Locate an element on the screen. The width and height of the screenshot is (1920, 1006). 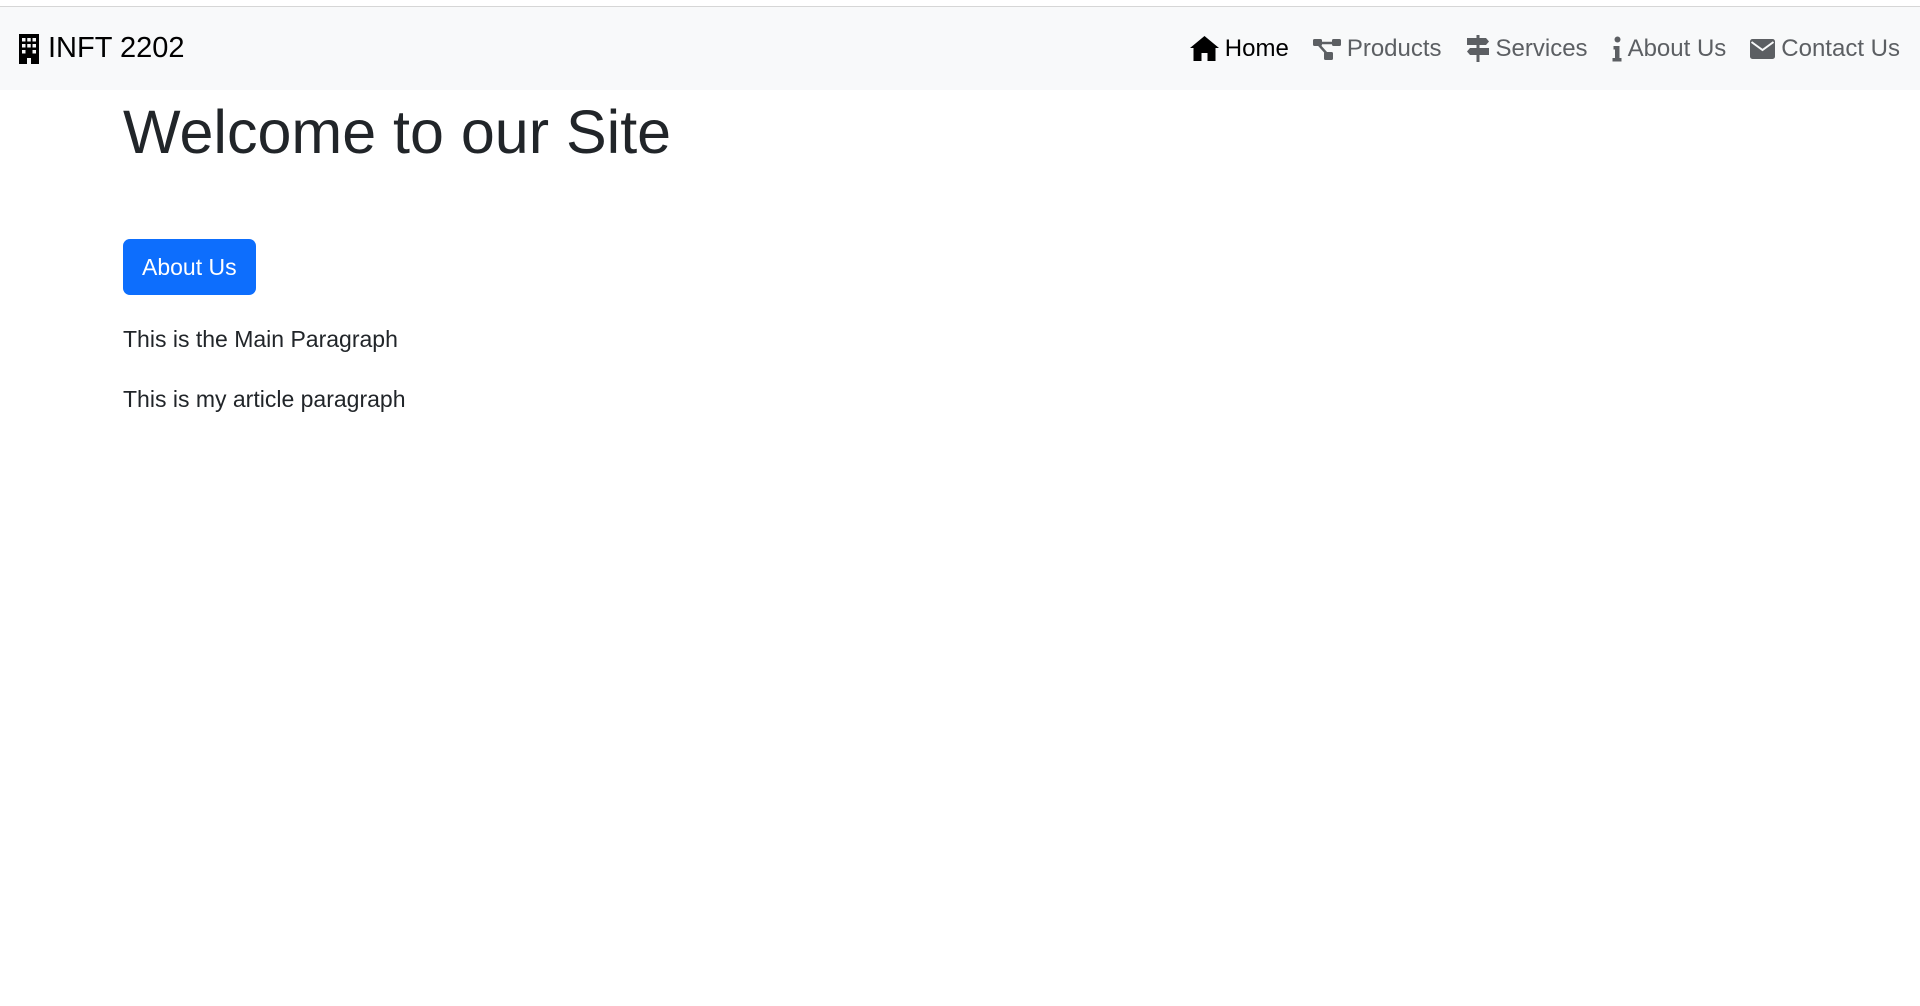
sitemap-icon is located at coordinates (1326, 49).